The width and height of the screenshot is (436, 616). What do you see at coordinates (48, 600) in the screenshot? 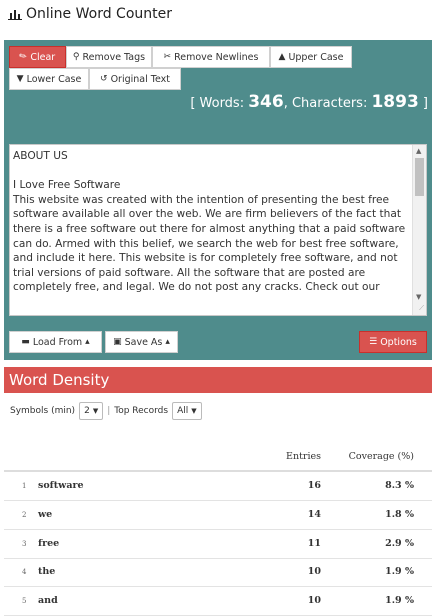
I see `row-word: and` at bounding box center [48, 600].